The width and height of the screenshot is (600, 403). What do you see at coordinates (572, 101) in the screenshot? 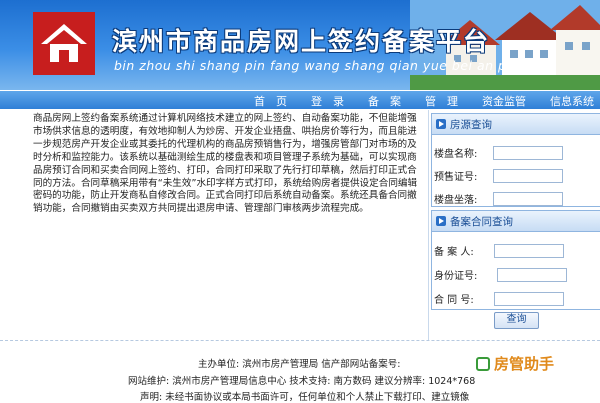
I see `nav-info-system: 信息系统` at bounding box center [572, 101].